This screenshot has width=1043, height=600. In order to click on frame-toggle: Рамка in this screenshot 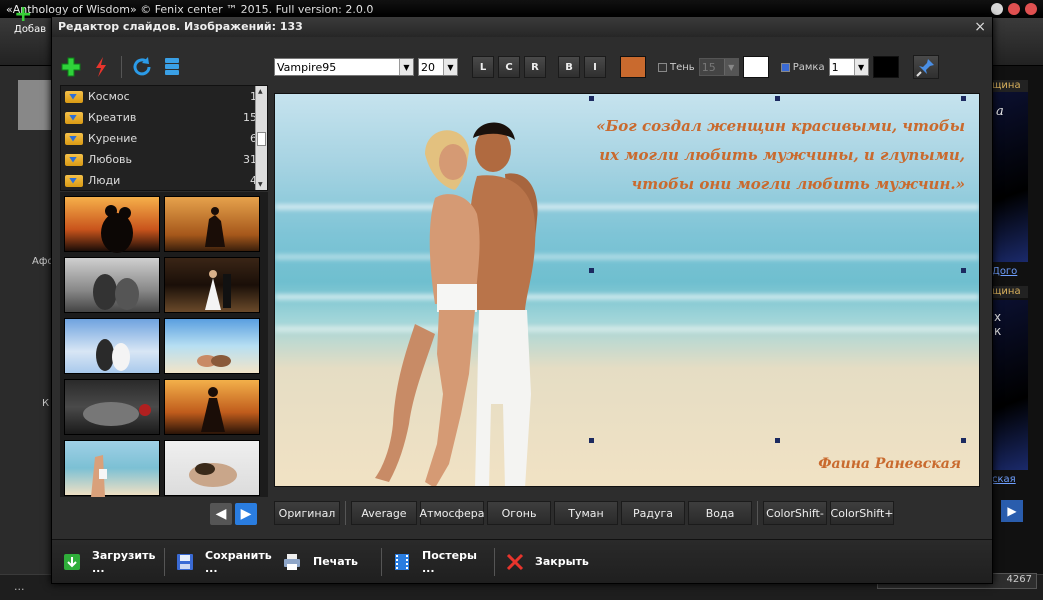, I will do `click(802, 67)`.